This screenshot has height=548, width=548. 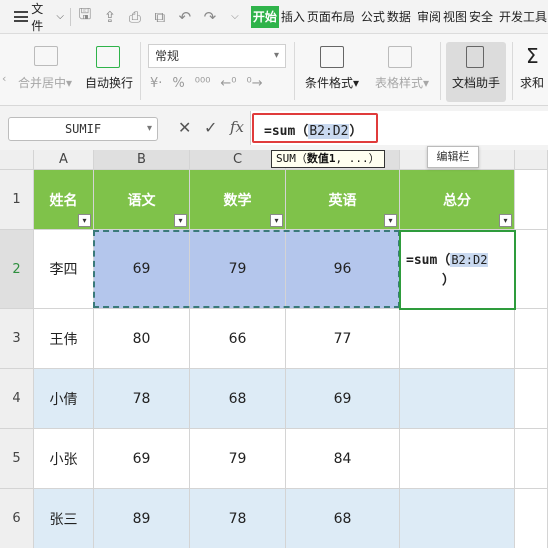 I want to click on number-format-value: 常规, so click(x=167, y=56).